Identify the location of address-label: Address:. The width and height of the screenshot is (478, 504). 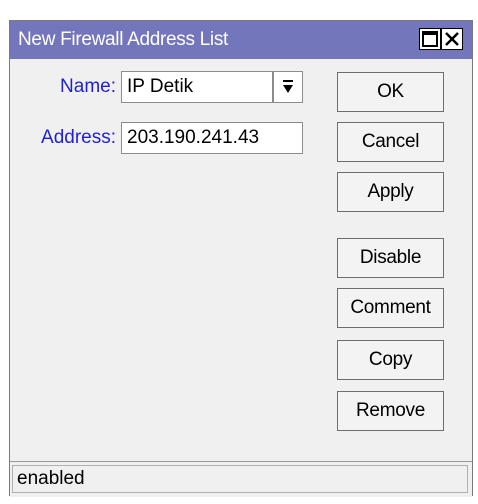
(78, 137).